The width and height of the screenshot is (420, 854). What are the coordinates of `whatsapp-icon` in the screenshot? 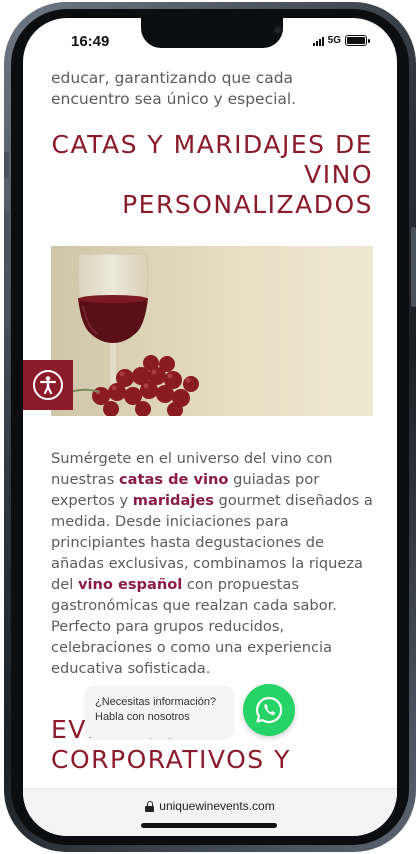 It's located at (269, 710).